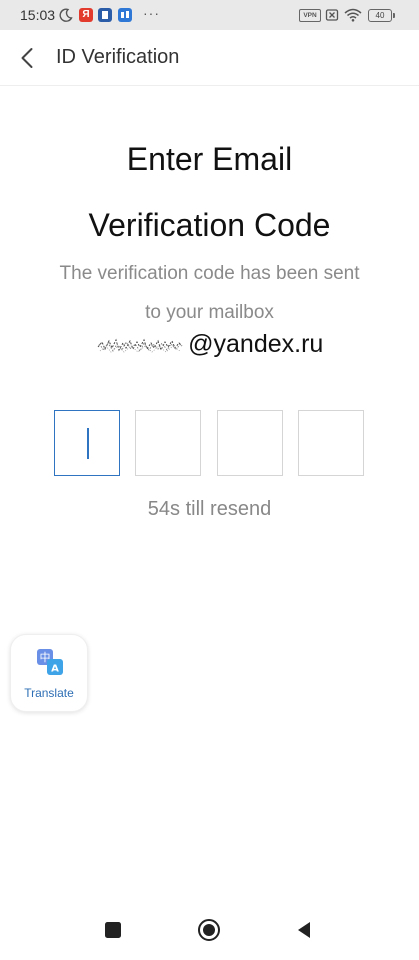 The image size is (419, 960). I want to click on translate-button: 中 A Translate, so click(49, 673).